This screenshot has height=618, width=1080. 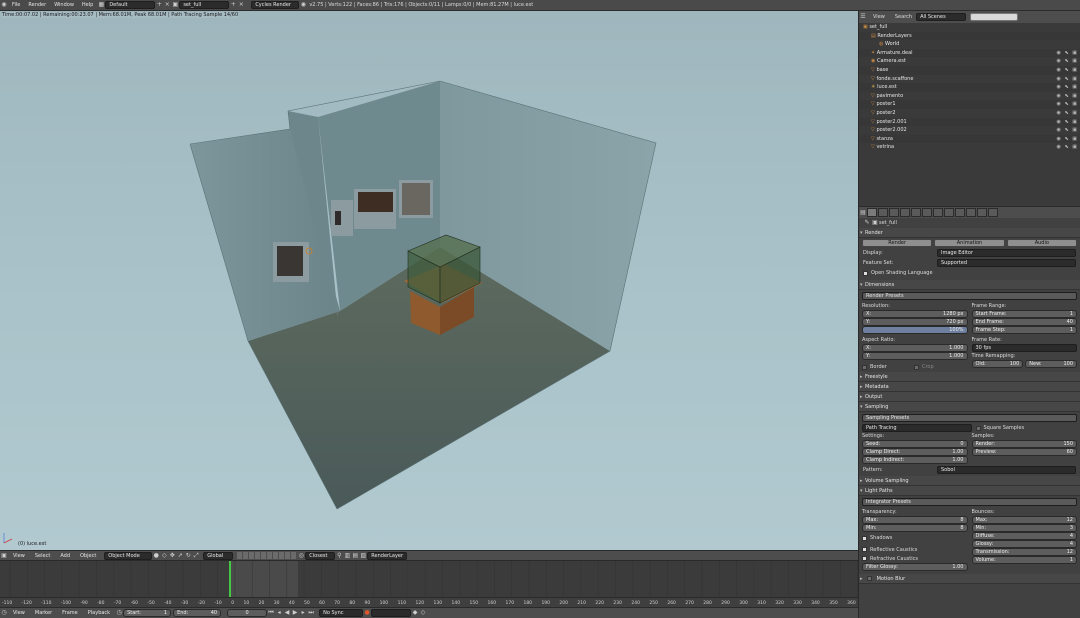 What do you see at coordinates (969, 113) in the screenshot?
I see `outliner-item: ▽ poster2 ◉ ⬉ ▣` at bounding box center [969, 113].